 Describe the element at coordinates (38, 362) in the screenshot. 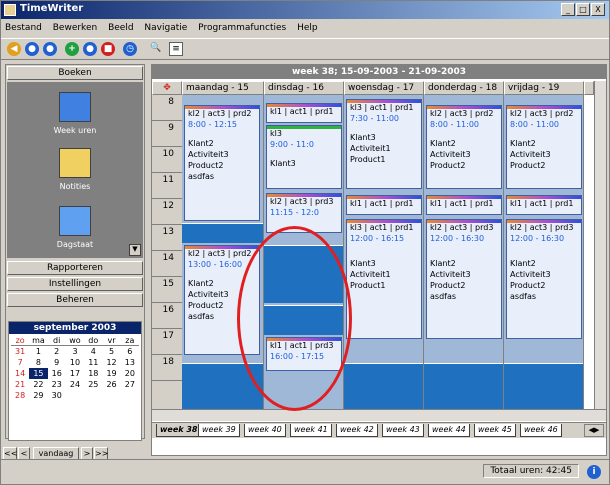

I see `calendar-day: 8` at that location.